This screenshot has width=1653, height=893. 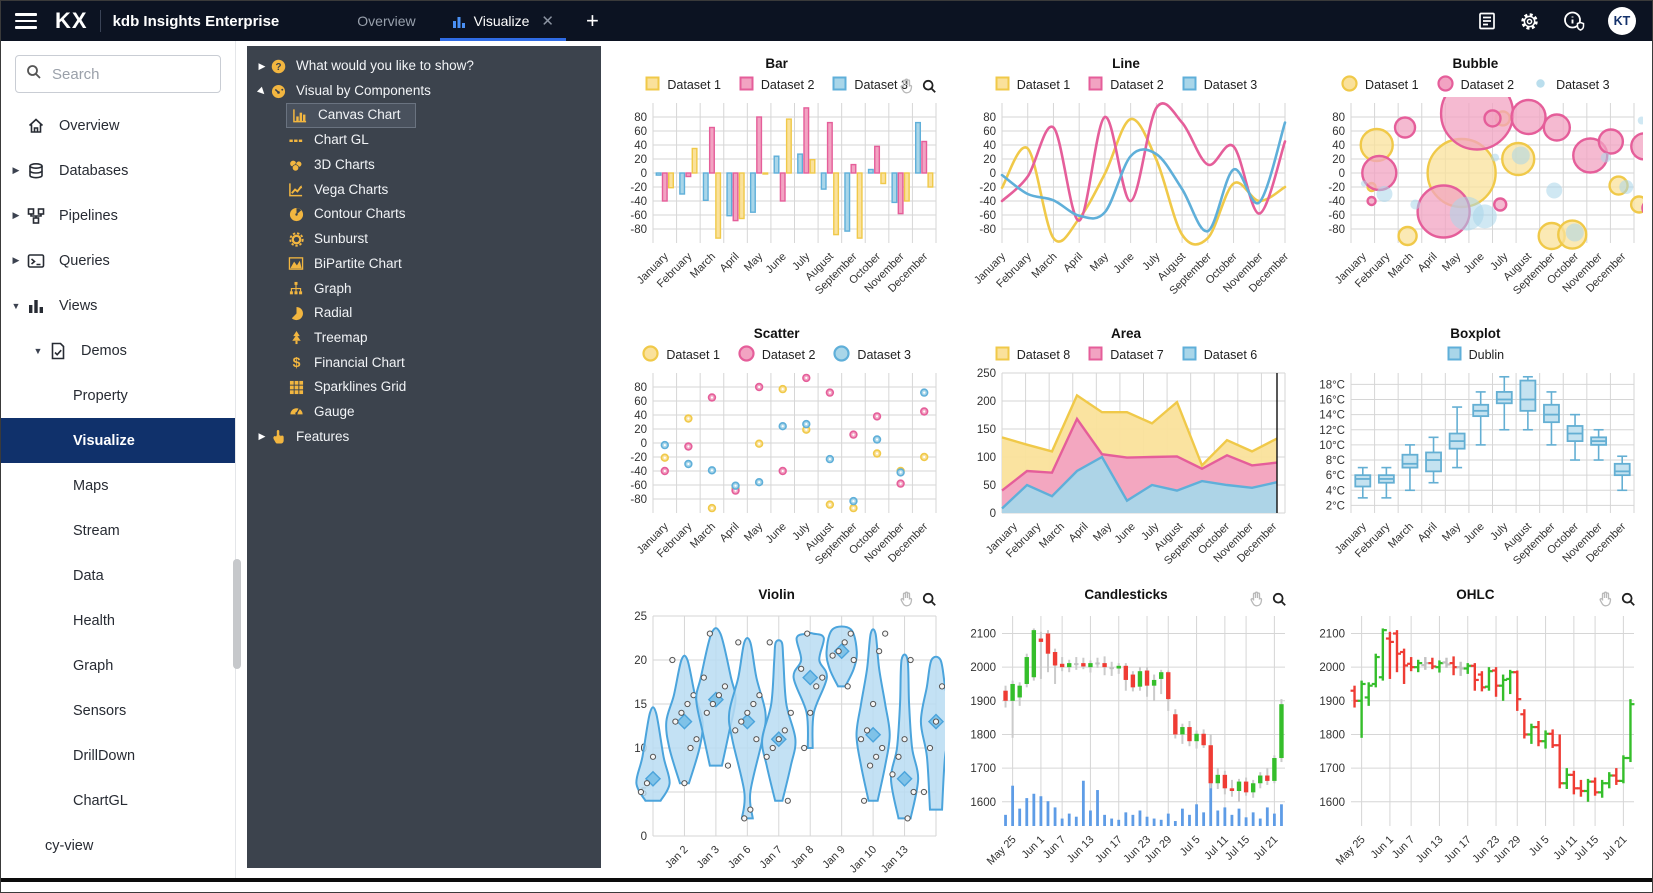 I want to click on user-avatar: KT, so click(x=1622, y=21).